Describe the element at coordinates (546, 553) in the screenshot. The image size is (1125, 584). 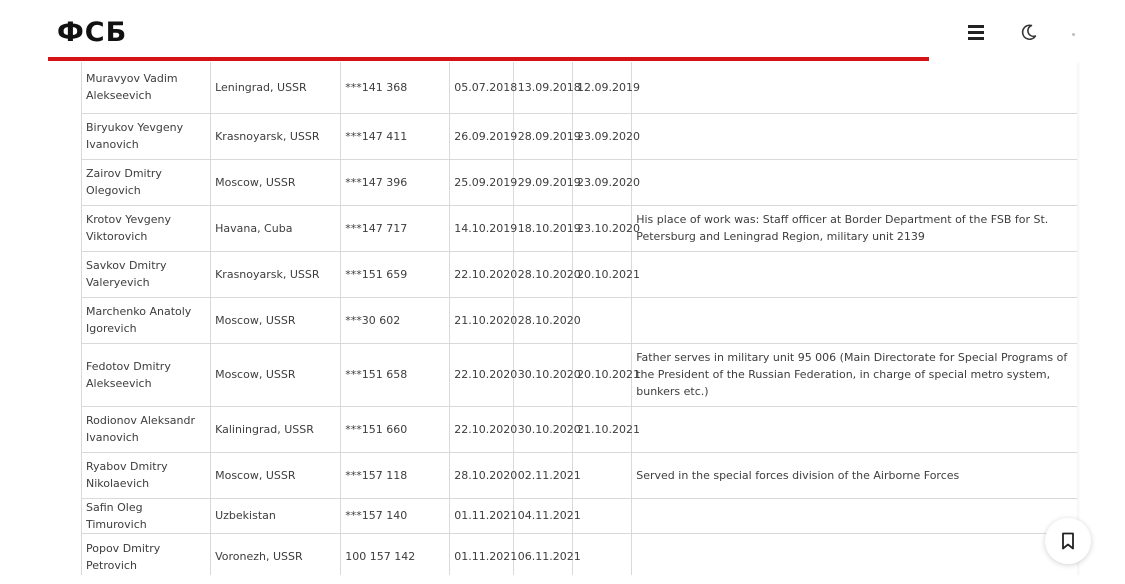
I see `cell-date-2: 06.11.2021` at that location.